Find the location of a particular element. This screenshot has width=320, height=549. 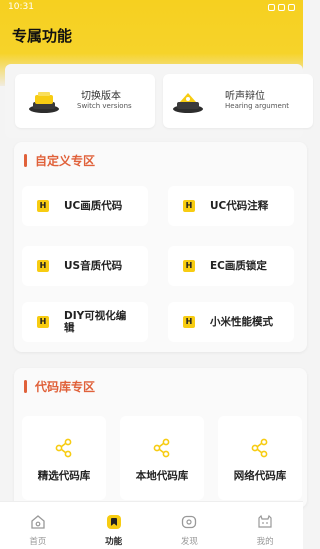

ec-quality-lock-button: H EC画质锁定 is located at coordinates (231, 266).